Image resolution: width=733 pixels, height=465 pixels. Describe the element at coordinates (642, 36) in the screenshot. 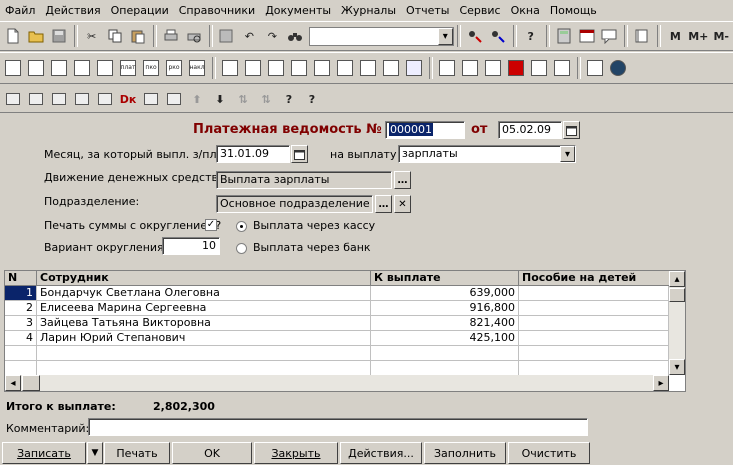

I see `book-icon` at that location.